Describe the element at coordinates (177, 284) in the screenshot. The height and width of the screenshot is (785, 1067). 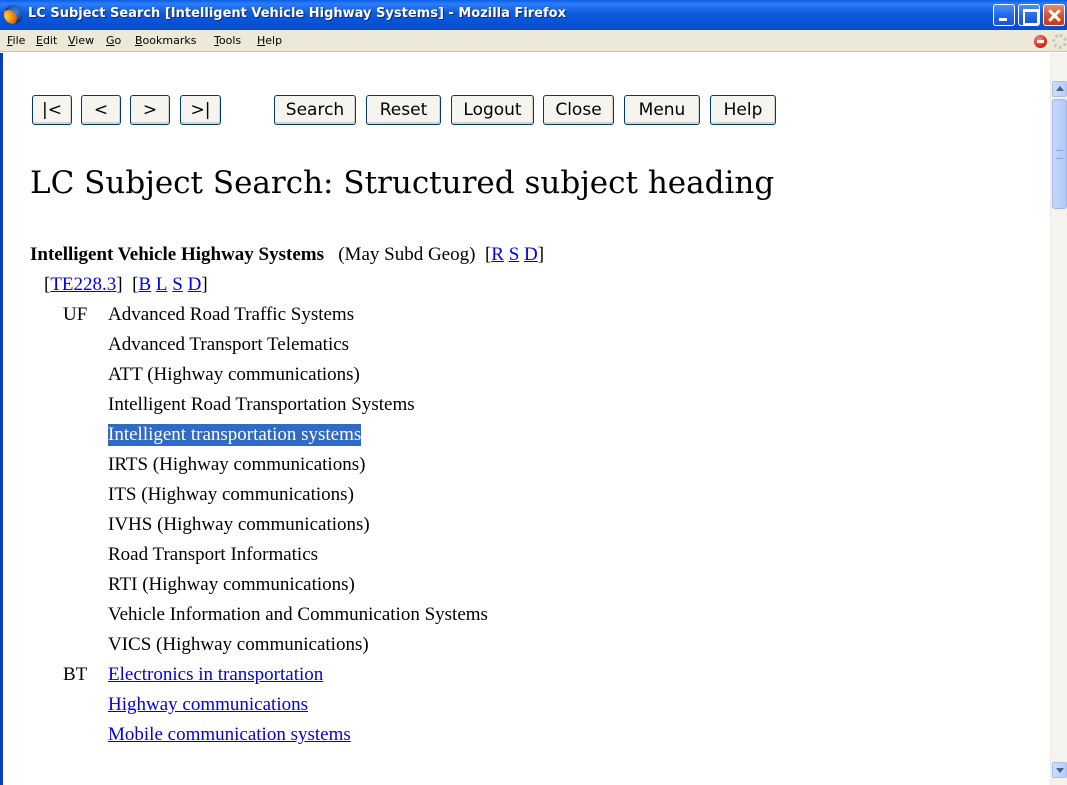
I see `class-link-s: S` at that location.